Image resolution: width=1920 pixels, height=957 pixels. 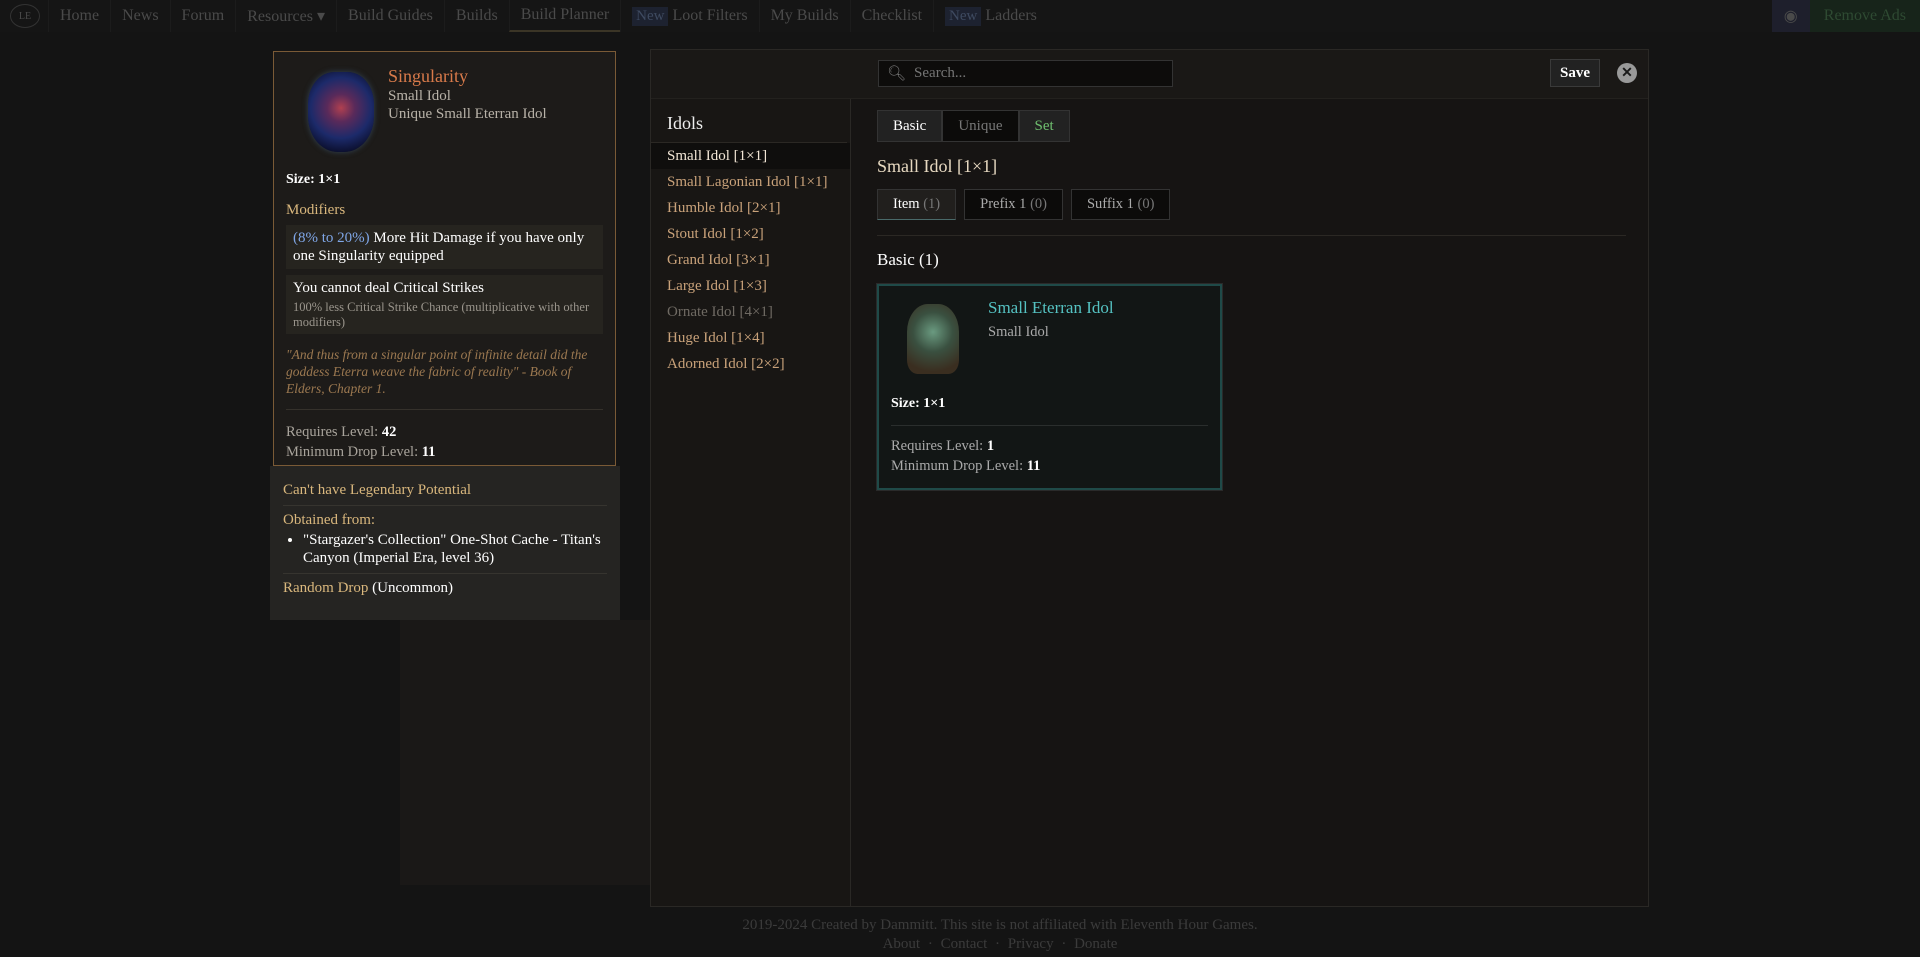 I want to click on nav-ladders: New Ladders, so click(x=990, y=16).